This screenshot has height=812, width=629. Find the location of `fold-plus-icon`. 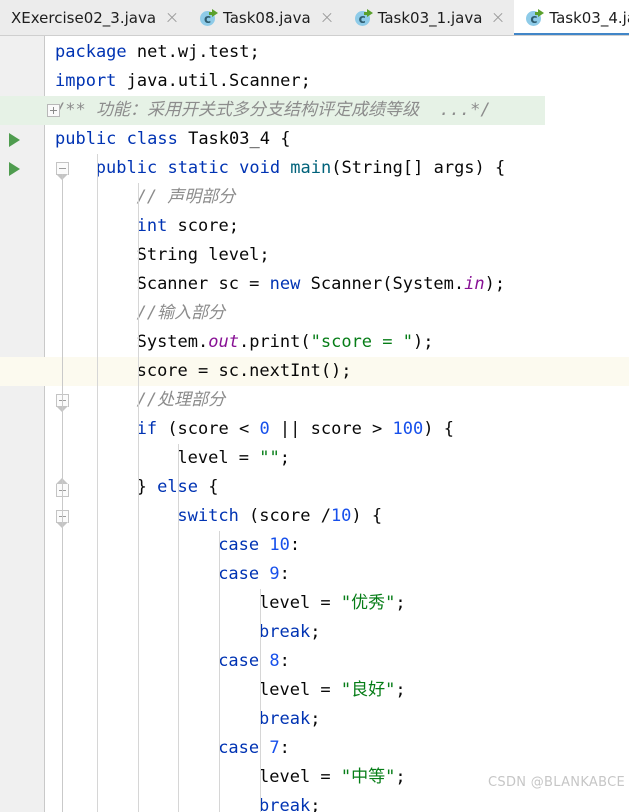

fold-plus-icon is located at coordinates (53, 110).